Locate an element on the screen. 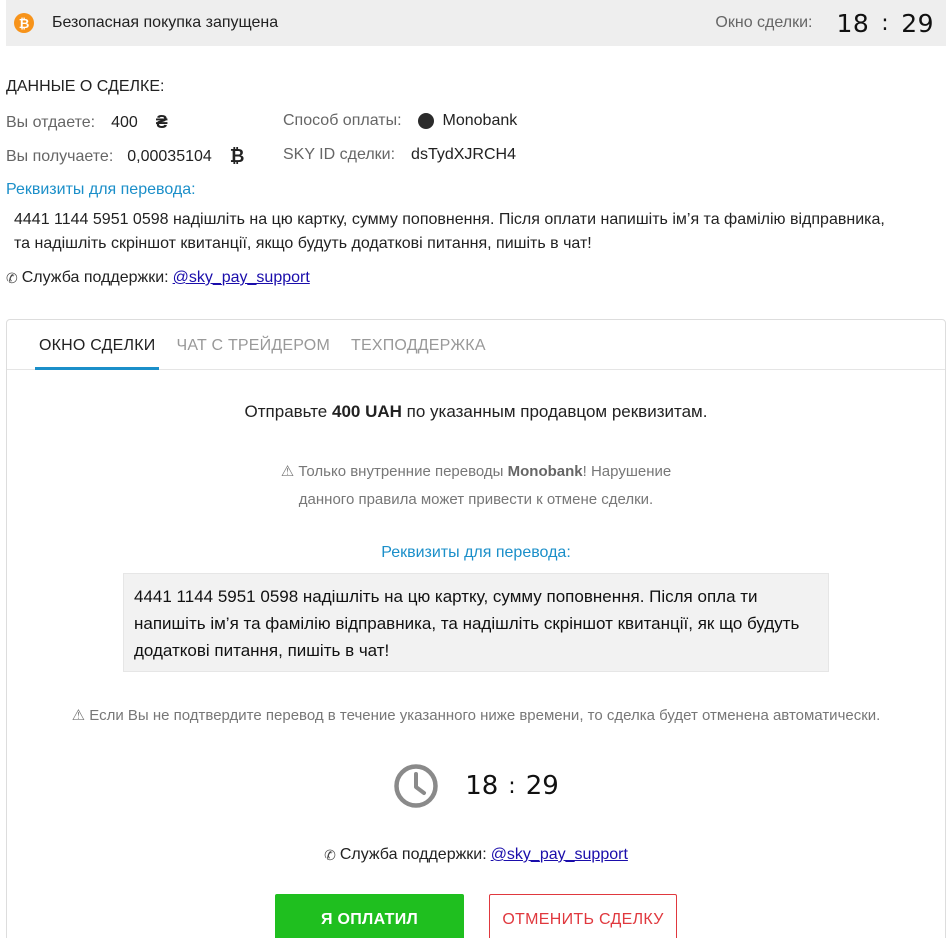 This screenshot has height=938, width=948. deal-countdown: 18 : 29 is located at coordinates (512, 786).